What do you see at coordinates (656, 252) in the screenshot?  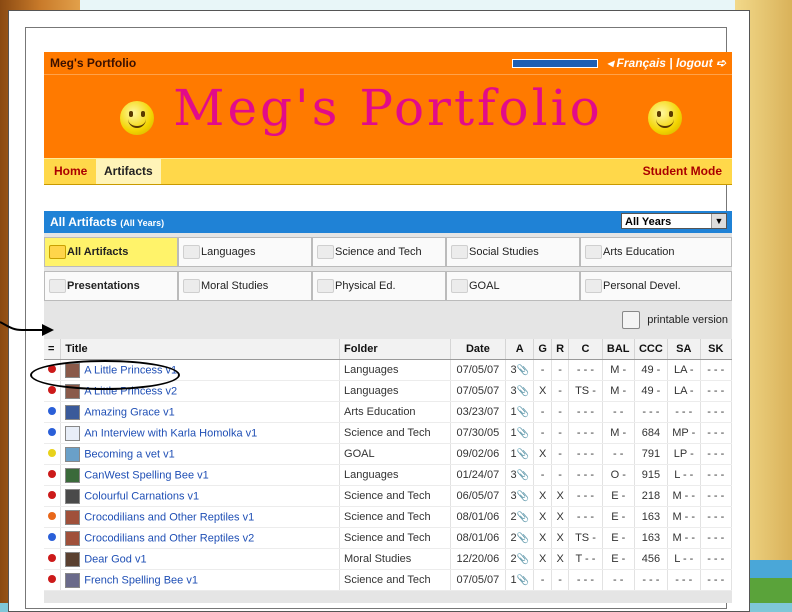 I see `tab-arts-education: Arts Education` at bounding box center [656, 252].